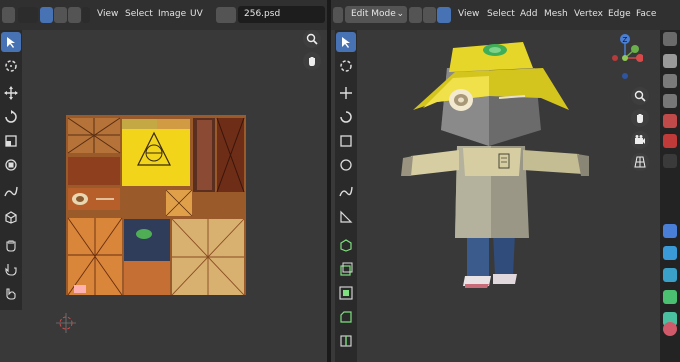 The height and width of the screenshot is (362, 680). I want to click on editor-type-button, so click(8, 15).